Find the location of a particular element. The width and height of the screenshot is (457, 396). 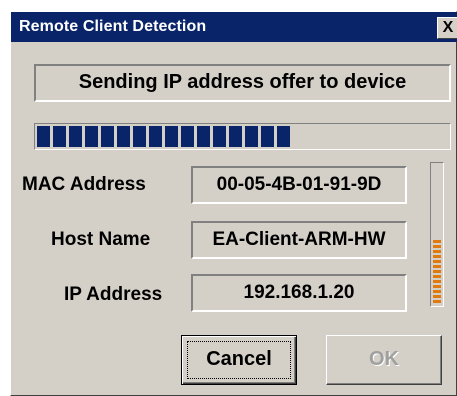

cancel-button: Cancel is located at coordinates (239, 360).